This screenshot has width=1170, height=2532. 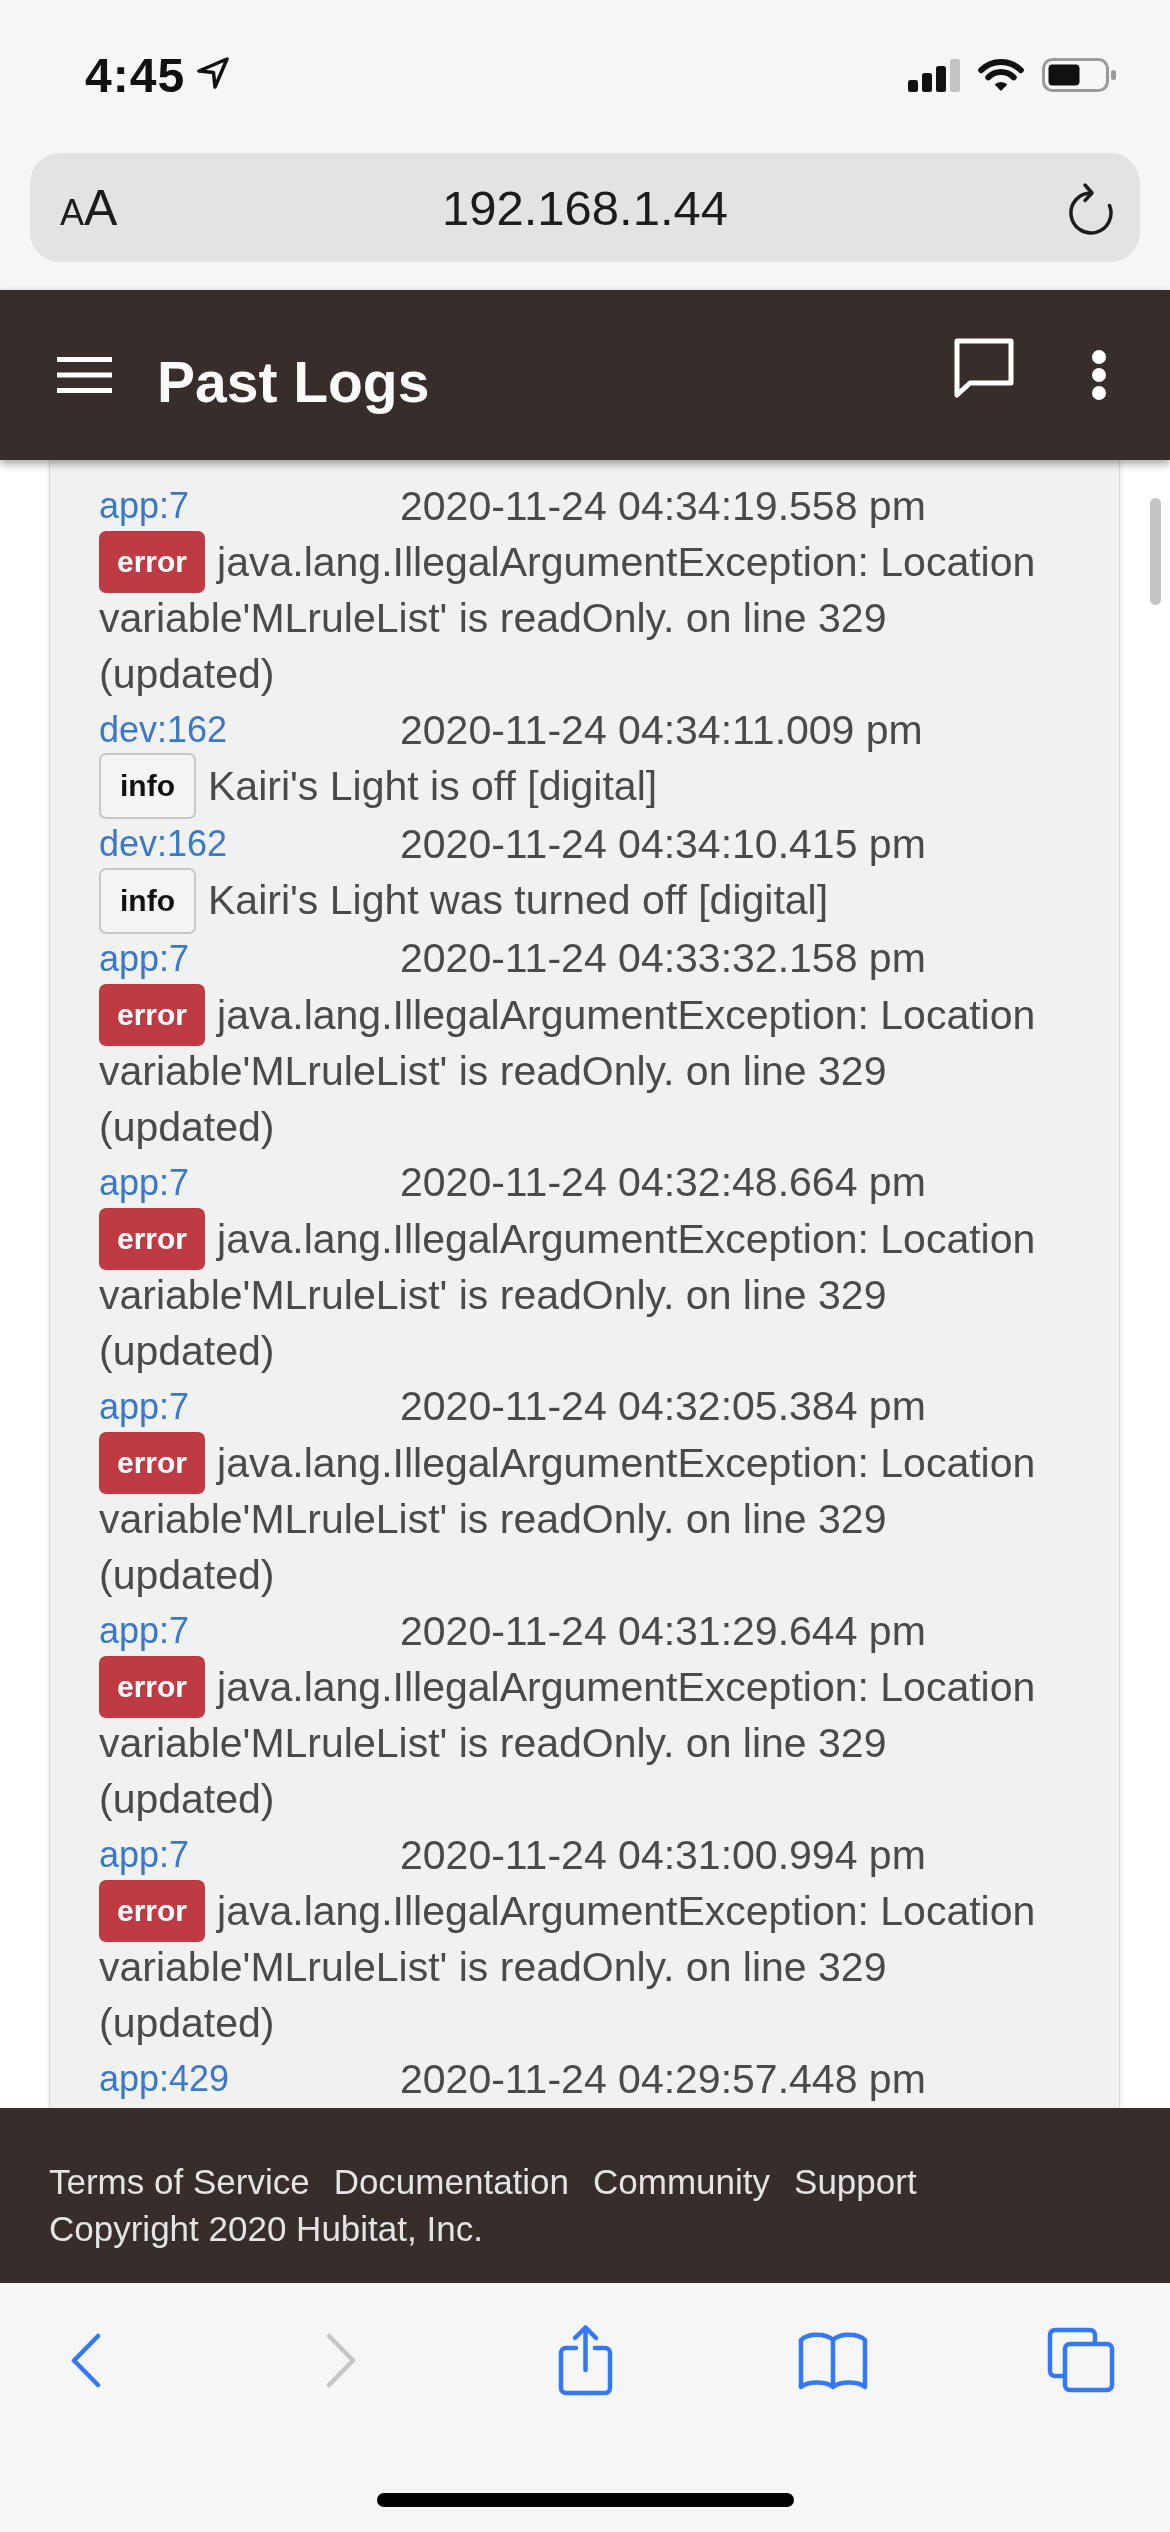 I want to click on log-timestamp: 2020-11-24 04:31:00.994 pm, so click(x=663, y=1855).